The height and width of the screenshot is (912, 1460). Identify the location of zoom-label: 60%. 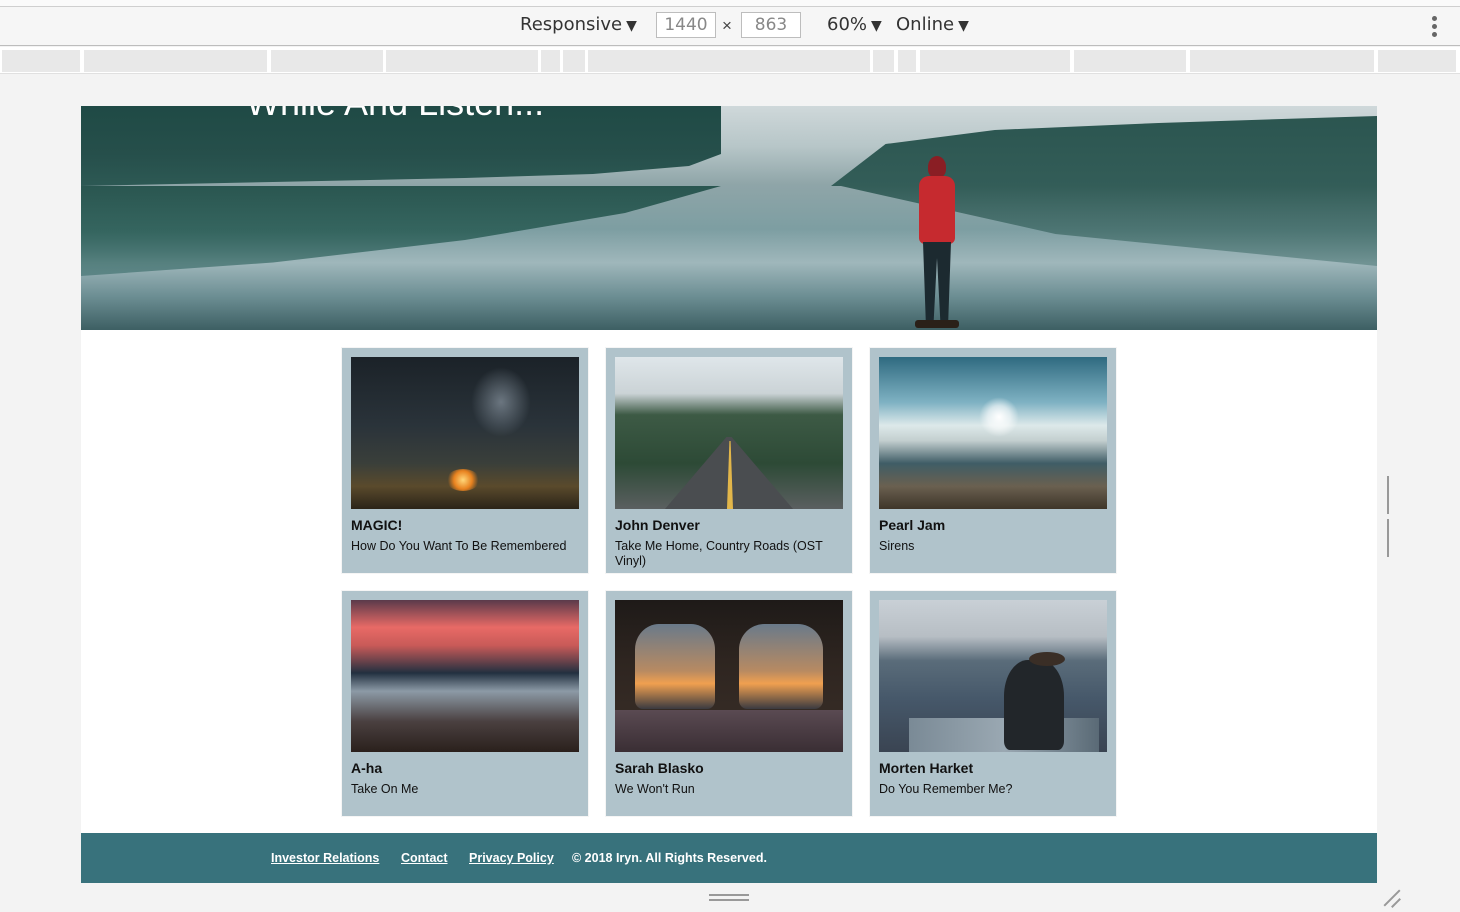
(847, 24).